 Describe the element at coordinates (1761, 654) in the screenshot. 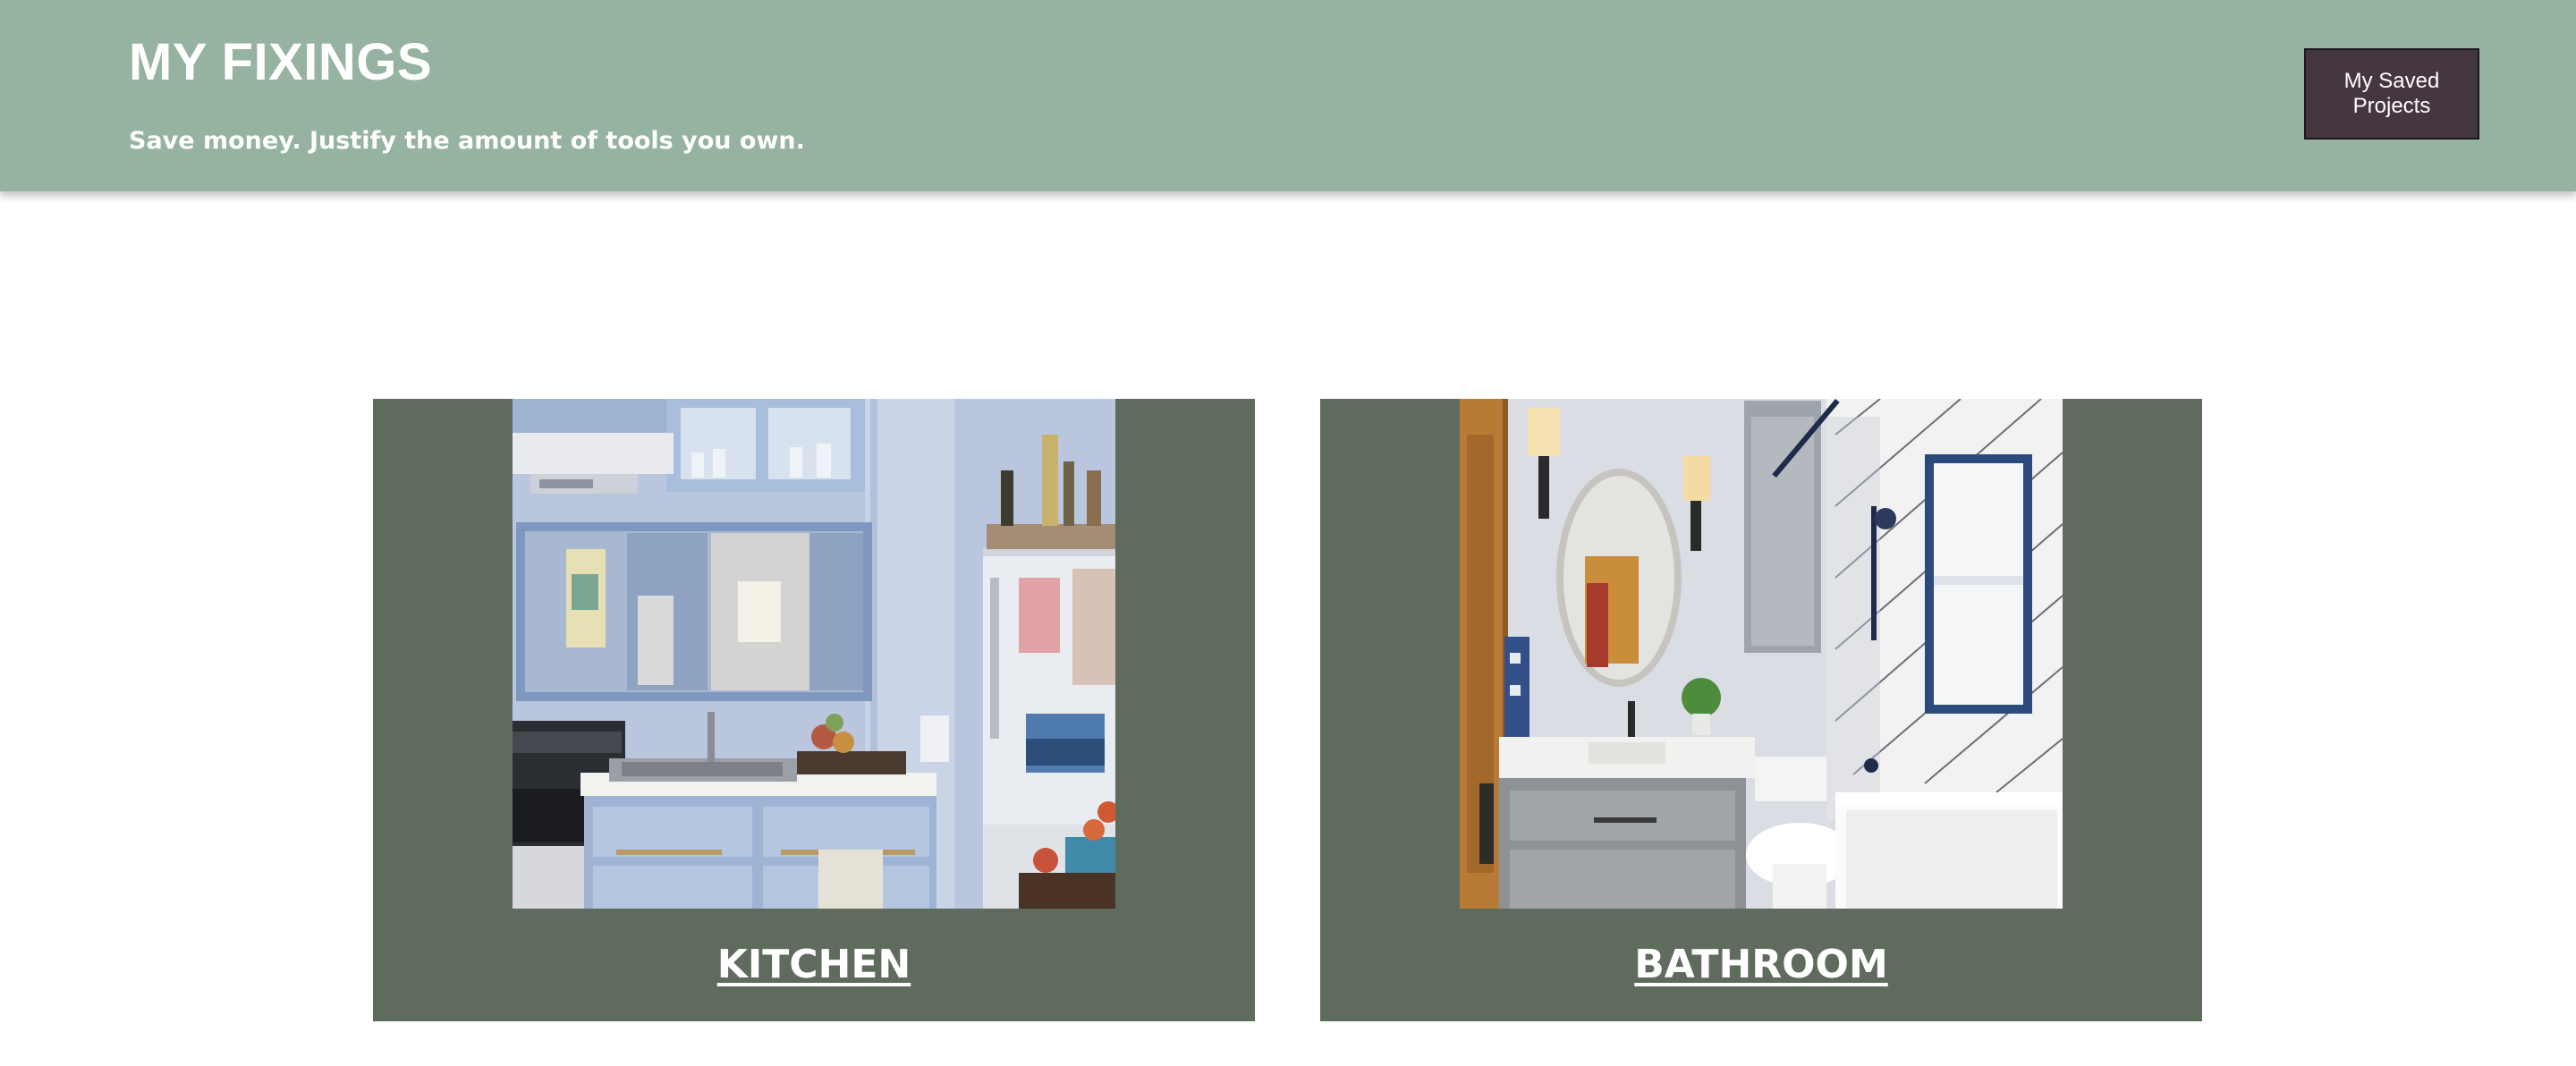

I see `bathroom-photo` at that location.